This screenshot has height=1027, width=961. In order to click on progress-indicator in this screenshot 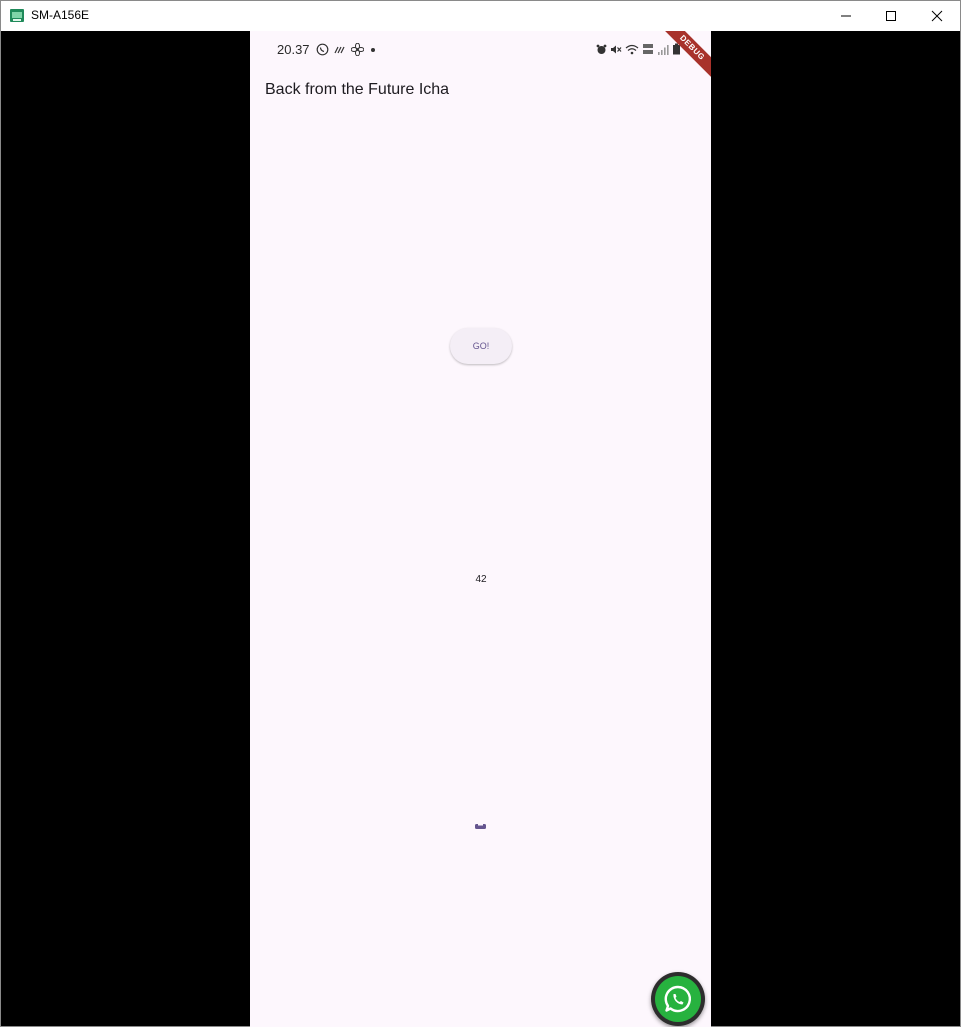, I will do `click(480, 826)`.